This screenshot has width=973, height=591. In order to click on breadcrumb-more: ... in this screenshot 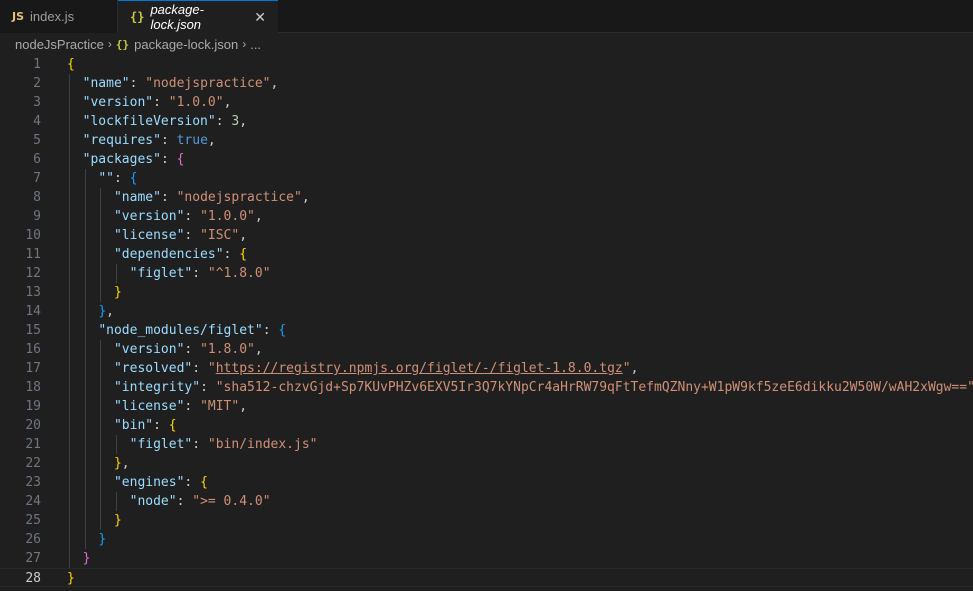, I will do `click(255, 44)`.